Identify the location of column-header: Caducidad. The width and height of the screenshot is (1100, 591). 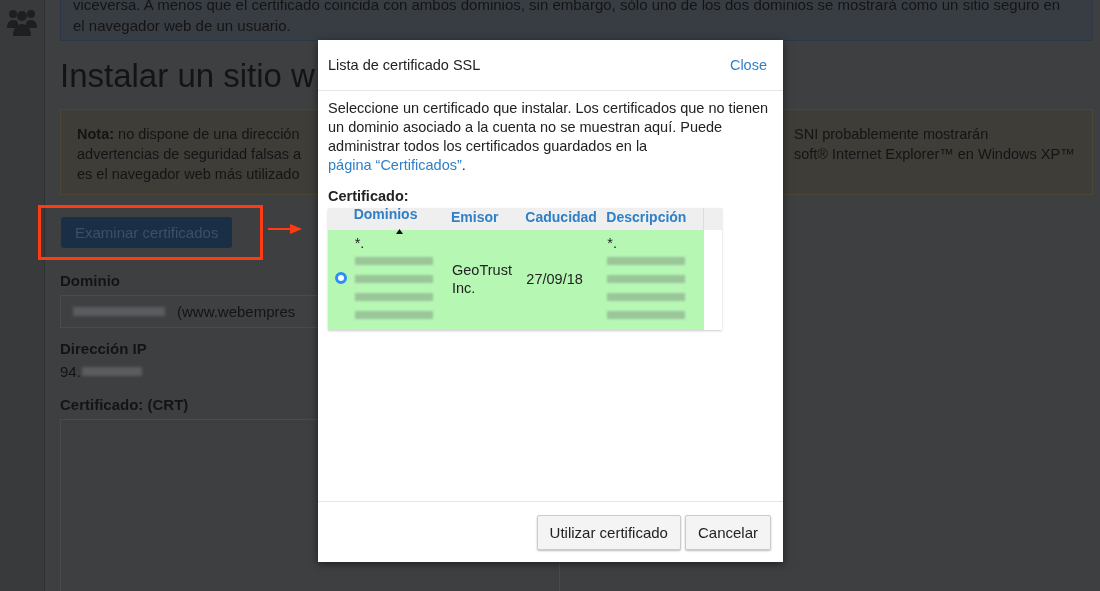
(564, 219).